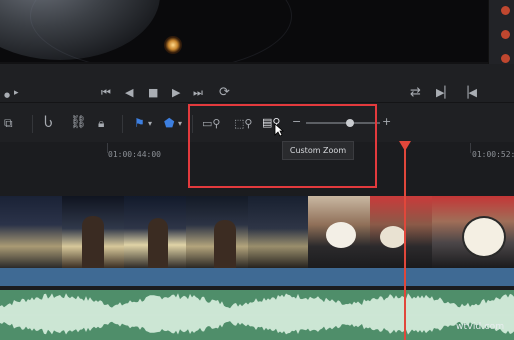 The height and width of the screenshot is (340, 514). Describe the element at coordinates (134, 154) in the screenshot. I see `timecode-label: 01:00:44:00` at that location.